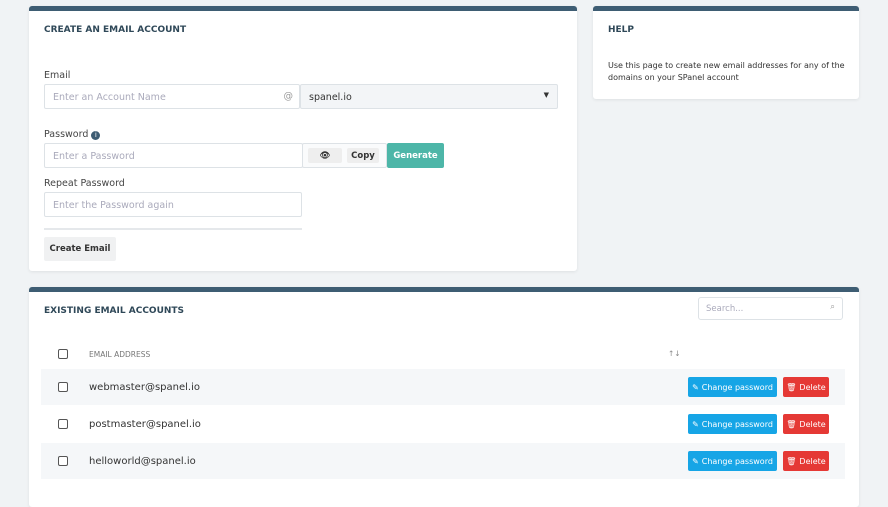 This screenshot has height=507, width=888. Describe the element at coordinates (144, 387) in the screenshot. I see `email-address: webmaster@spanel.io` at that location.